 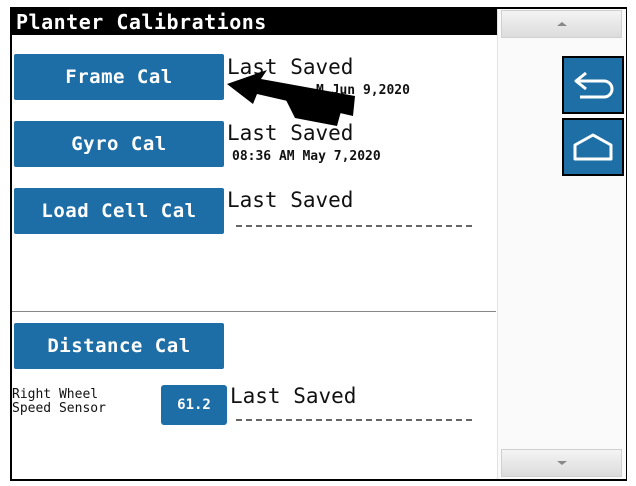 I want to click on chevron-down-icon, so click(x=561, y=463).